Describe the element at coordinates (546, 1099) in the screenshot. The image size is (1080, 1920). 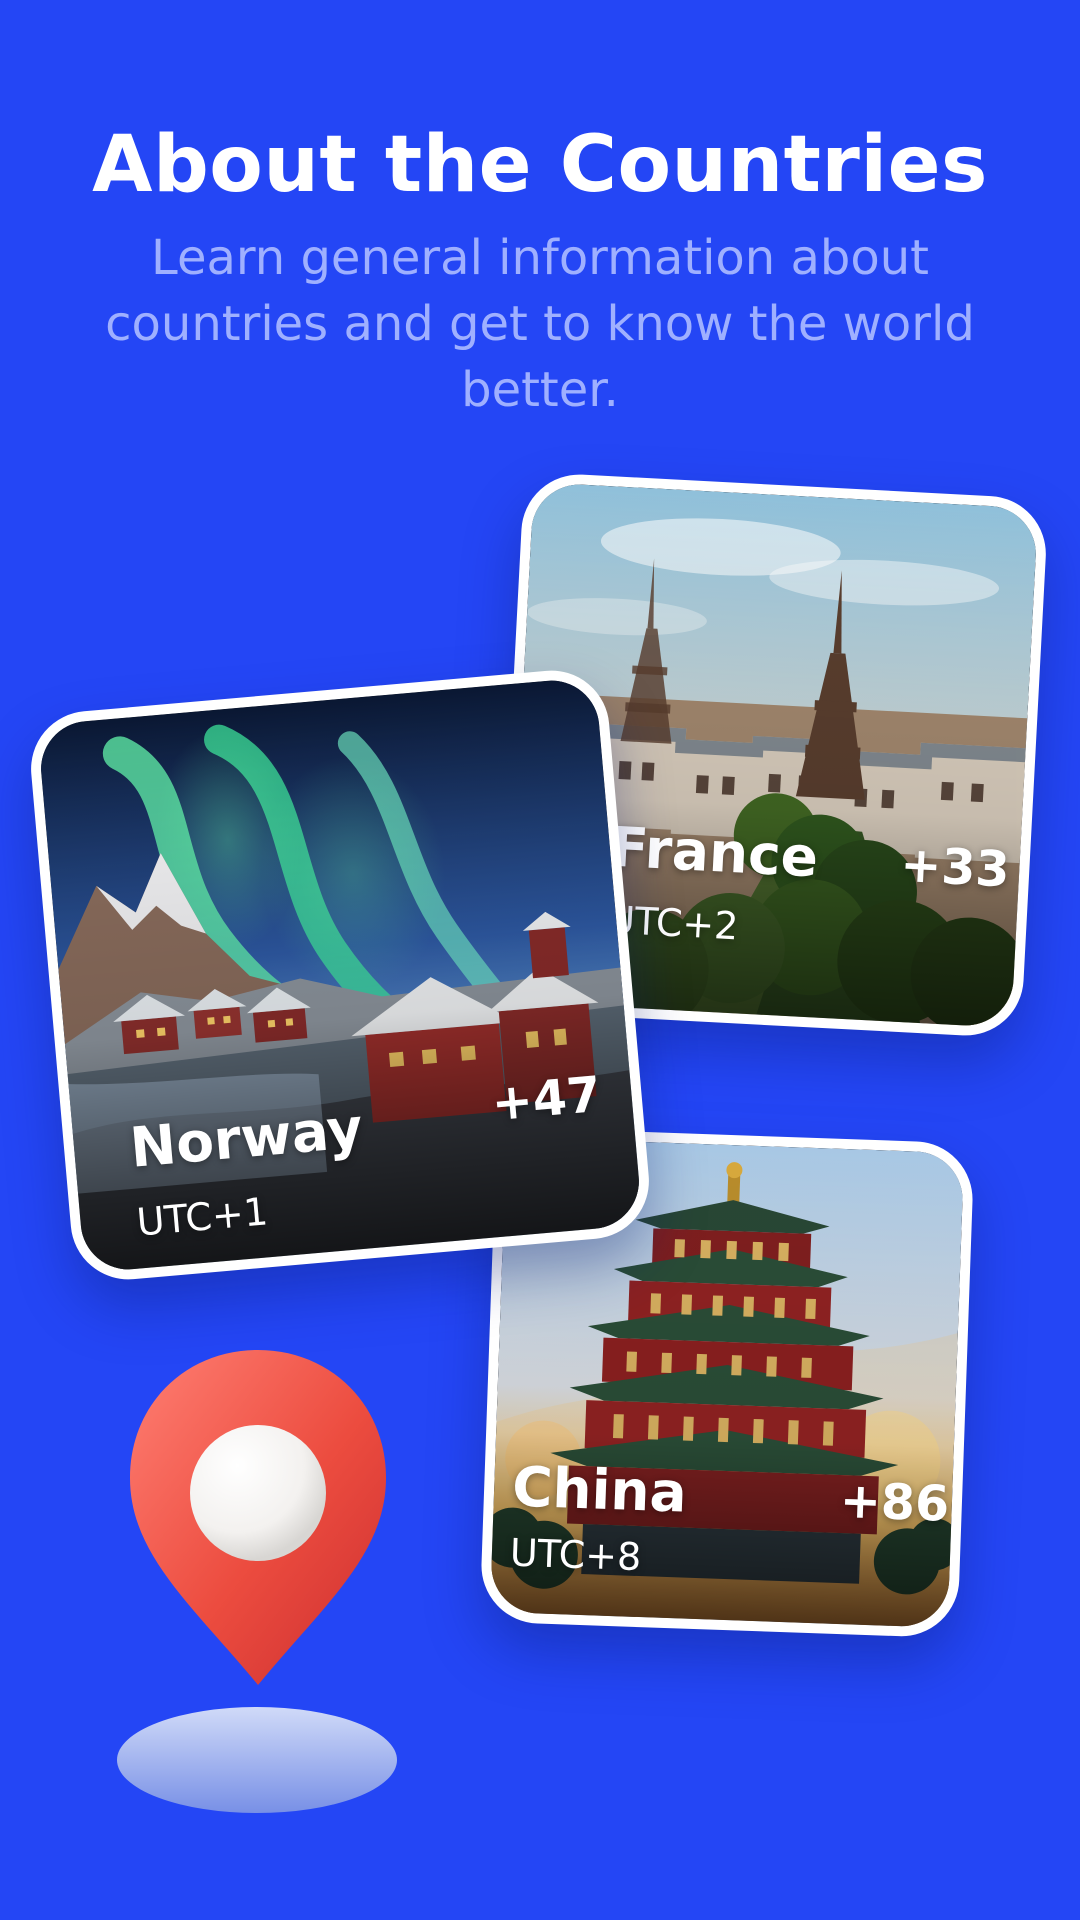
I see `dial-code-label: +47` at that location.